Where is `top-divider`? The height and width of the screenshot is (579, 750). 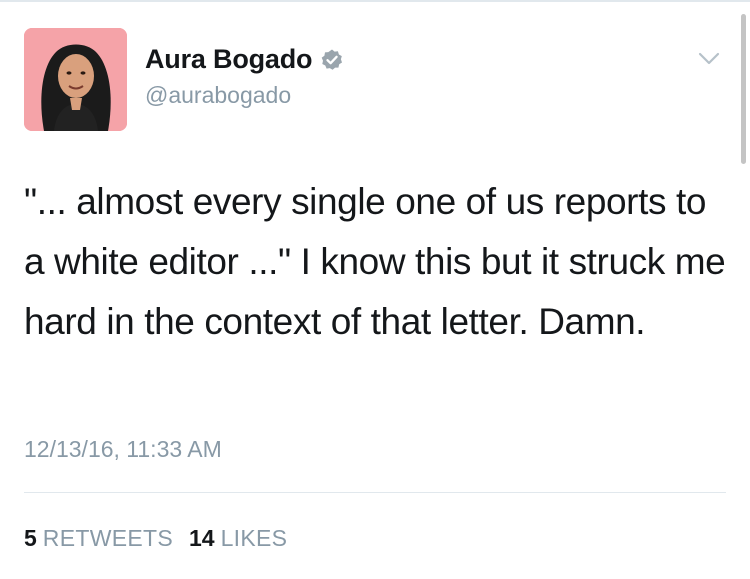 top-divider is located at coordinates (375, 1).